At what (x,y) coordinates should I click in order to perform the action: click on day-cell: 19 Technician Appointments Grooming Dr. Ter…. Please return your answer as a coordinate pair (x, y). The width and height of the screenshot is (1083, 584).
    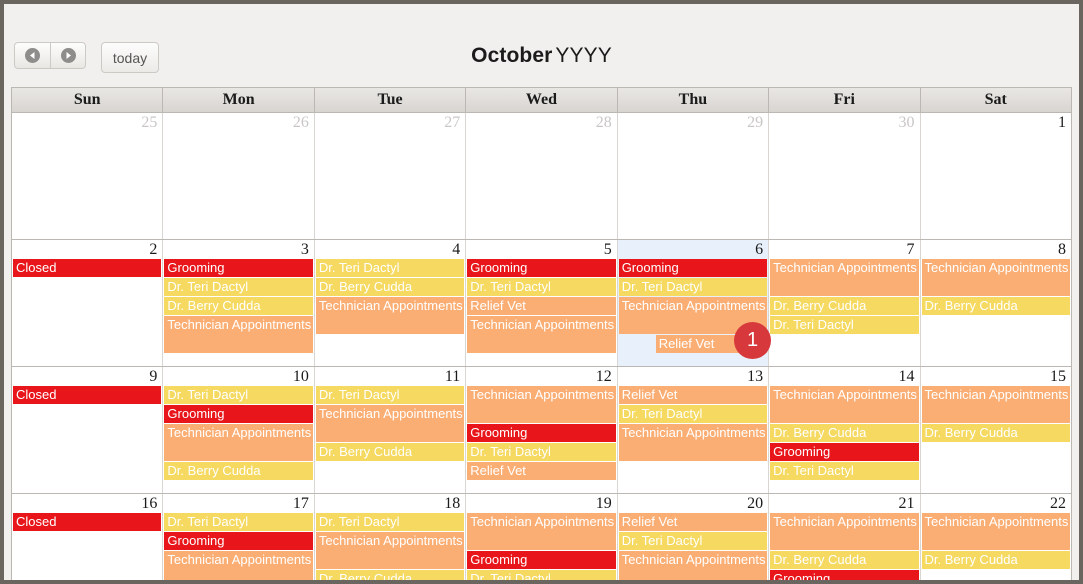
    Looking at the image, I should click on (542, 537).